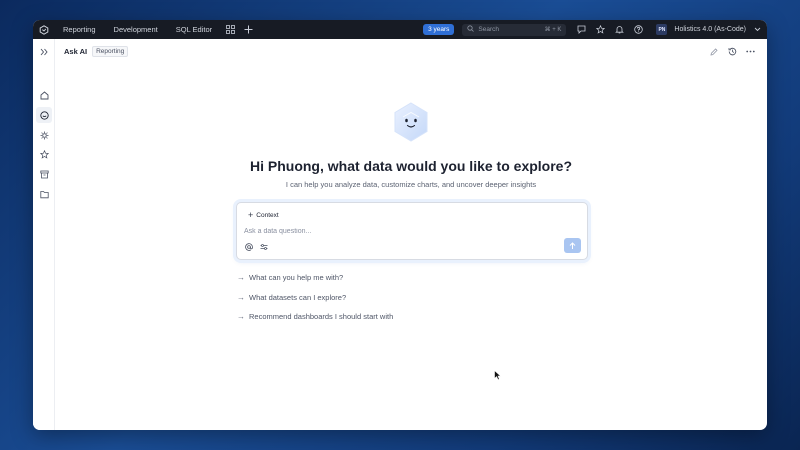 This screenshot has height=450, width=800. I want to click on add-tab-icon, so click(248, 29).